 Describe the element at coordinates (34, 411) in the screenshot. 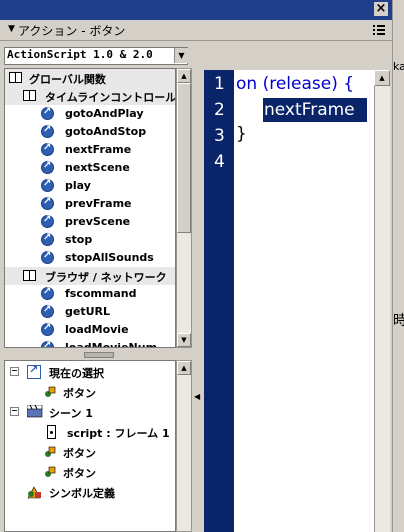

I see `scene-icon` at that location.